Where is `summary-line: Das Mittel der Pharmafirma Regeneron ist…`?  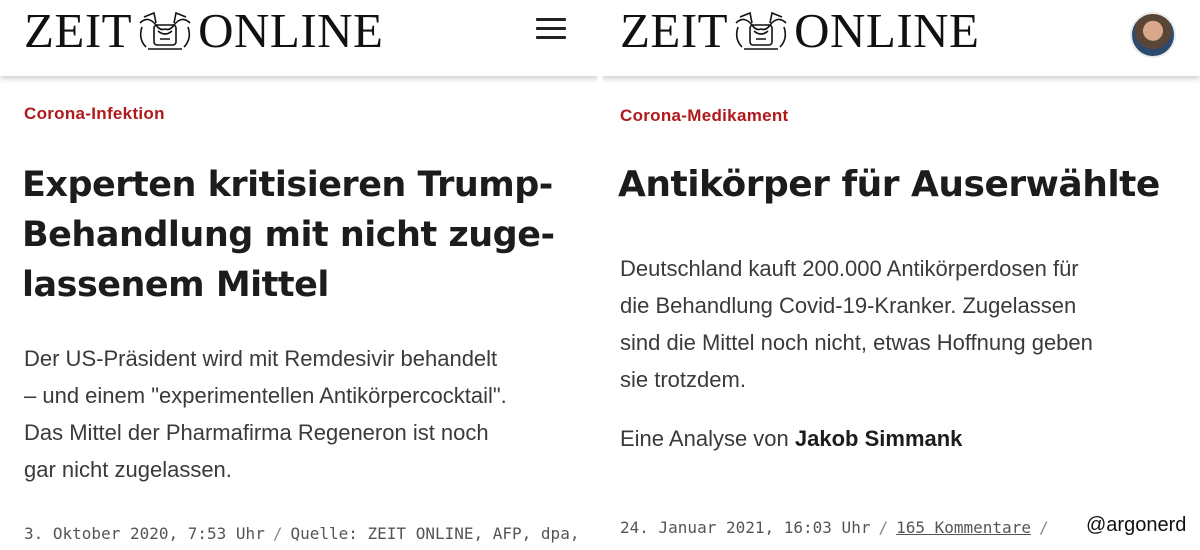
summary-line: Das Mittel der Pharmafirma Regeneron ist… is located at coordinates (256, 432).